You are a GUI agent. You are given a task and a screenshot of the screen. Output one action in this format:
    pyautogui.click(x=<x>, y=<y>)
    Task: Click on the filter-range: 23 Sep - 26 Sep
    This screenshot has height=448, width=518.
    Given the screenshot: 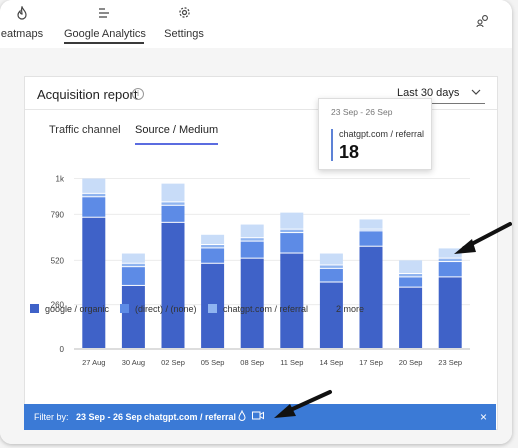 What is the action you would take?
    pyautogui.click(x=109, y=417)
    